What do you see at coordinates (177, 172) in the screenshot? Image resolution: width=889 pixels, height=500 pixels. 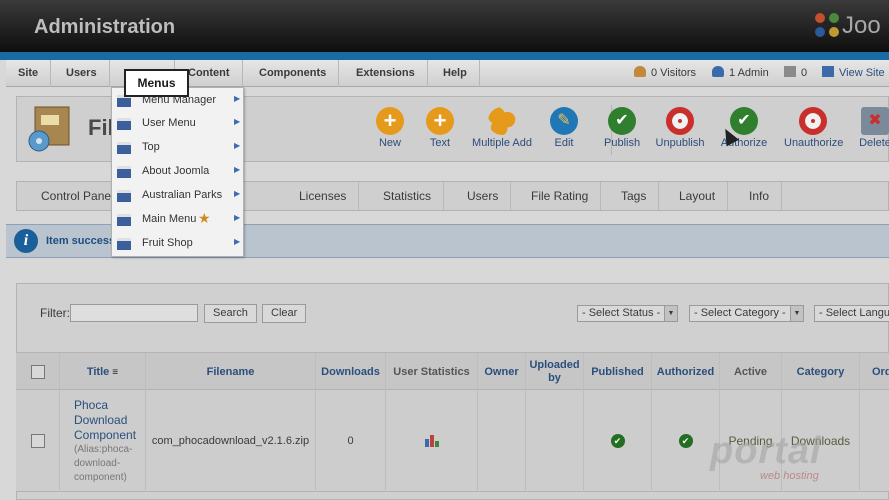 I see `menu-item-about-joomla: About Joomla ▶` at bounding box center [177, 172].